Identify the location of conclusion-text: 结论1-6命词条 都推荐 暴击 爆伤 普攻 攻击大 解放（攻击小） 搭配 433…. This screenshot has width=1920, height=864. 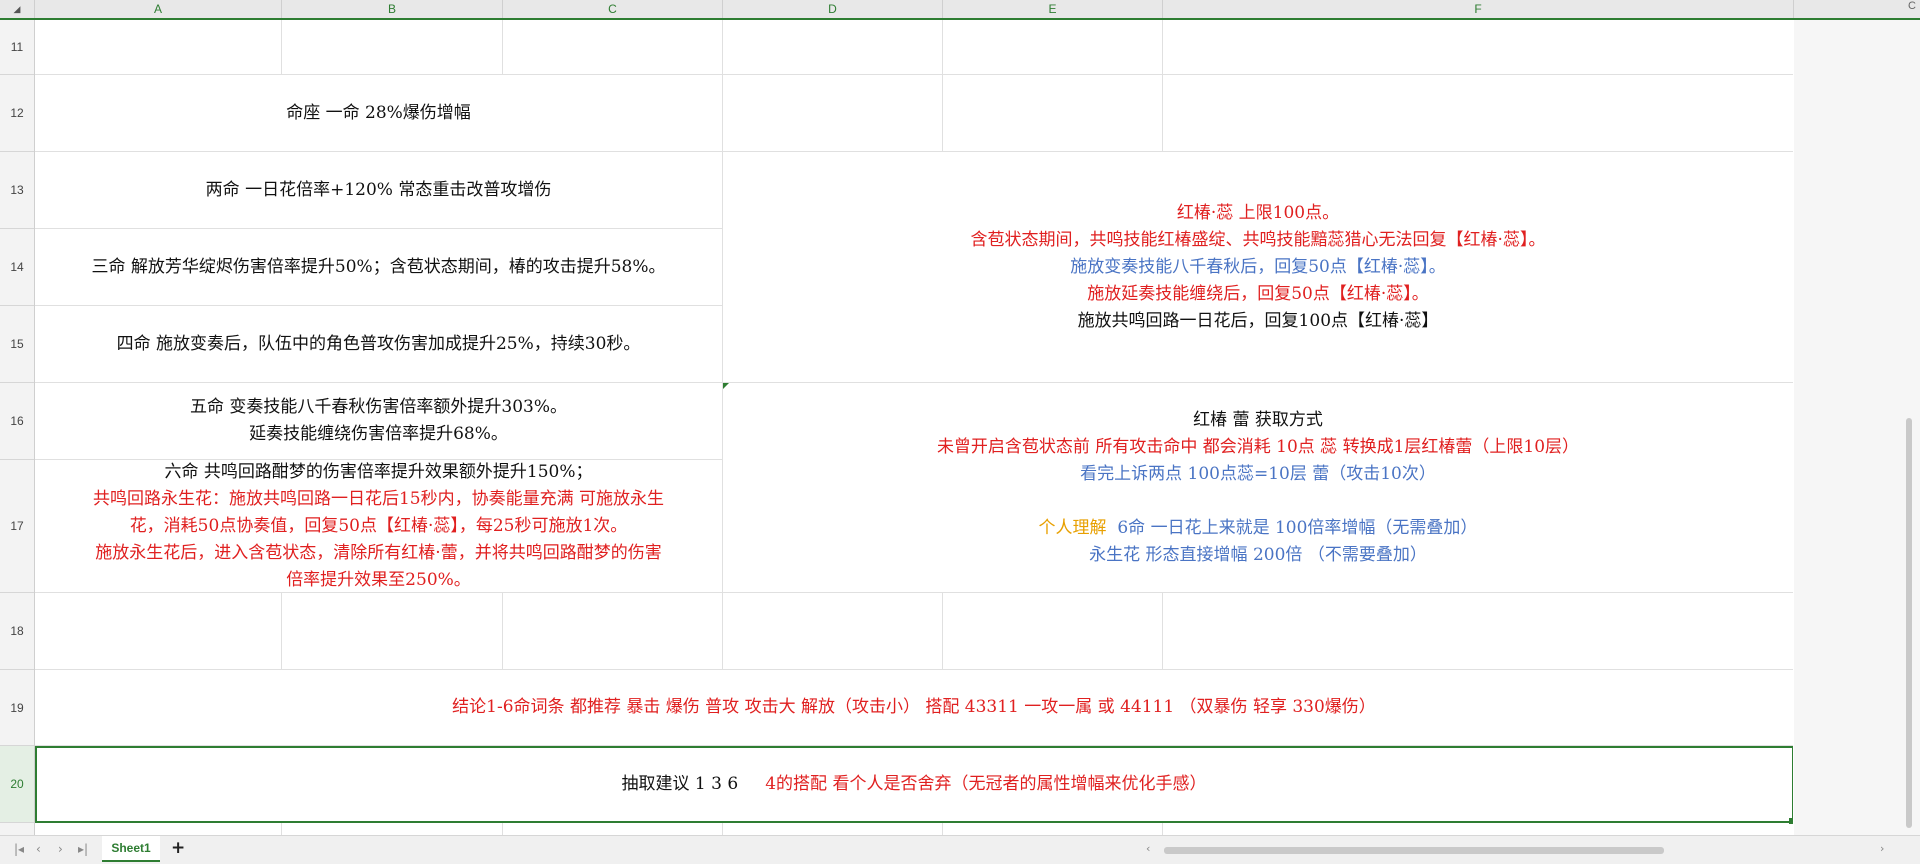
(914, 707).